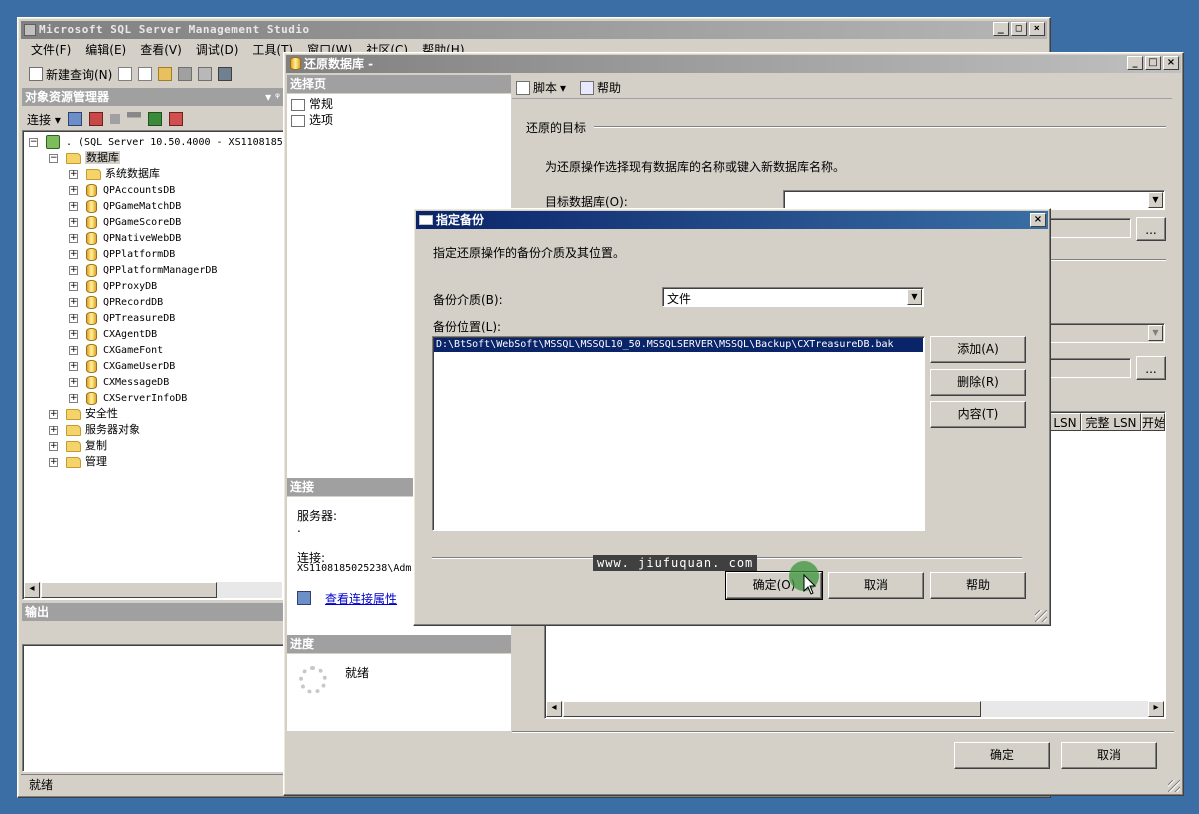 This screenshot has height=814, width=1199. What do you see at coordinates (175, 119) in the screenshot?
I see `summary-icon` at bounding box center [175, 119].